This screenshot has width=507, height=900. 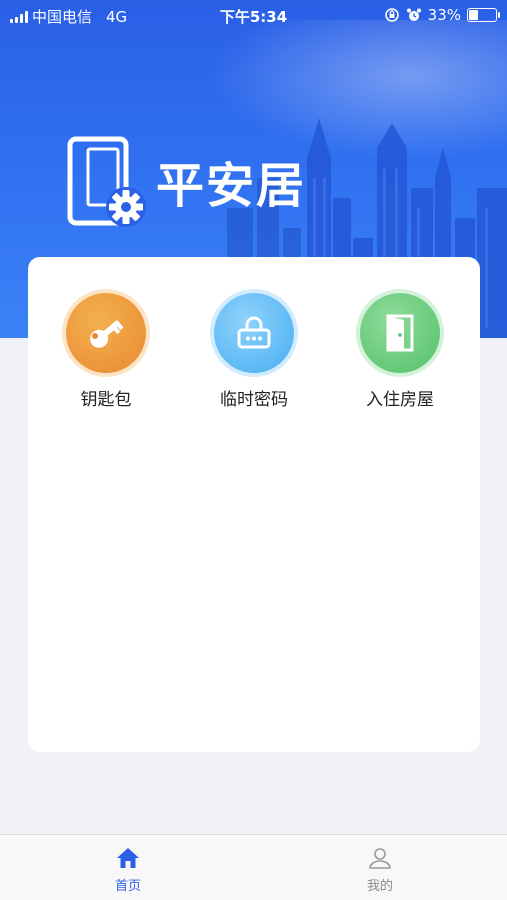 I want to click on tab-home: 首页, so click(x=128, y=870).